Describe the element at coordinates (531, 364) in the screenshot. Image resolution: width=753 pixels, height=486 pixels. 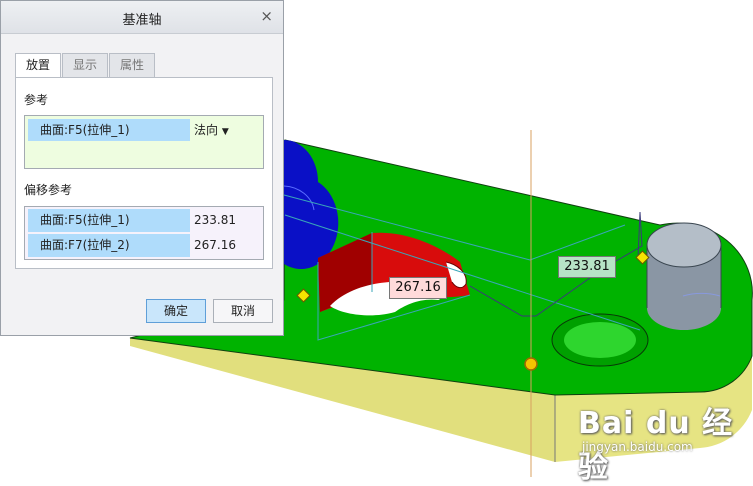
I see `axis-handle` at that location.